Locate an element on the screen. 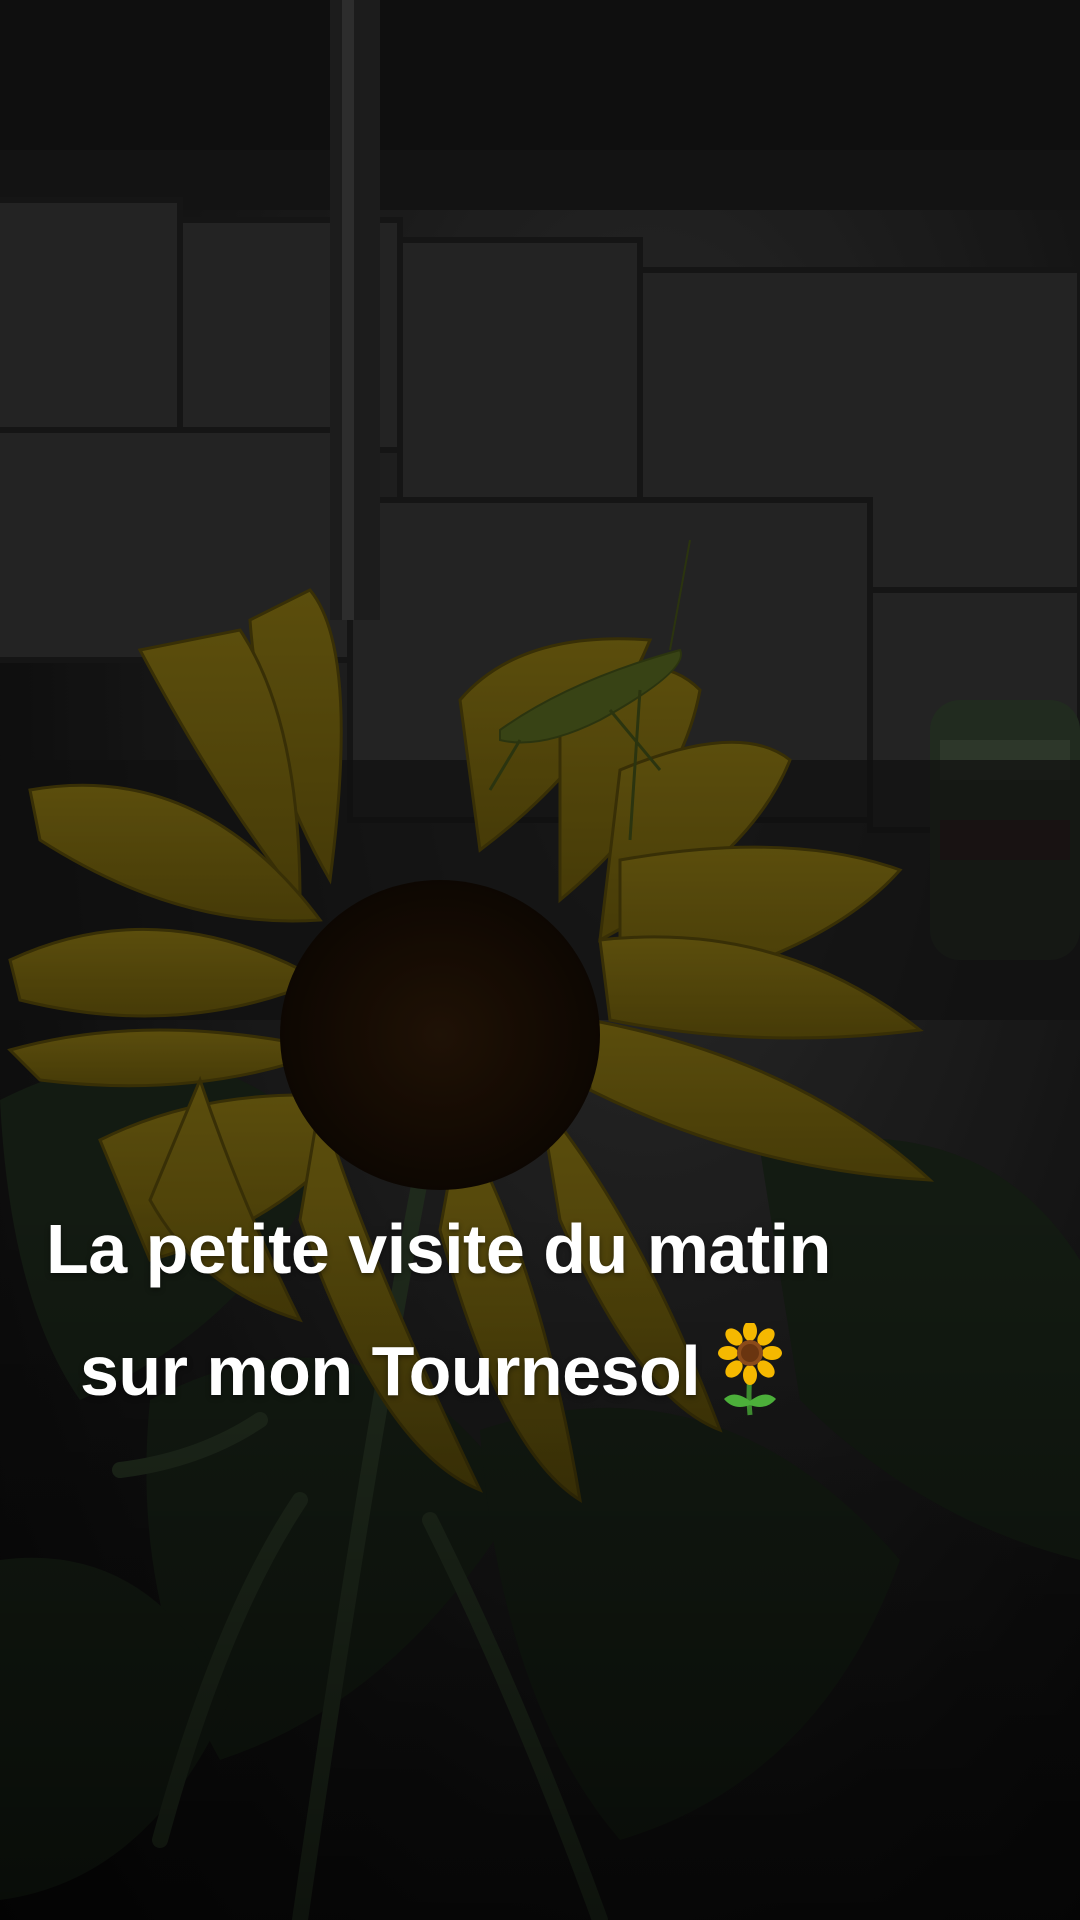 Image resolution: width=1080 pixels, height=1920 pixels. caption-line-2: sur mon Tournesol is located at coordinates (540, 1371).